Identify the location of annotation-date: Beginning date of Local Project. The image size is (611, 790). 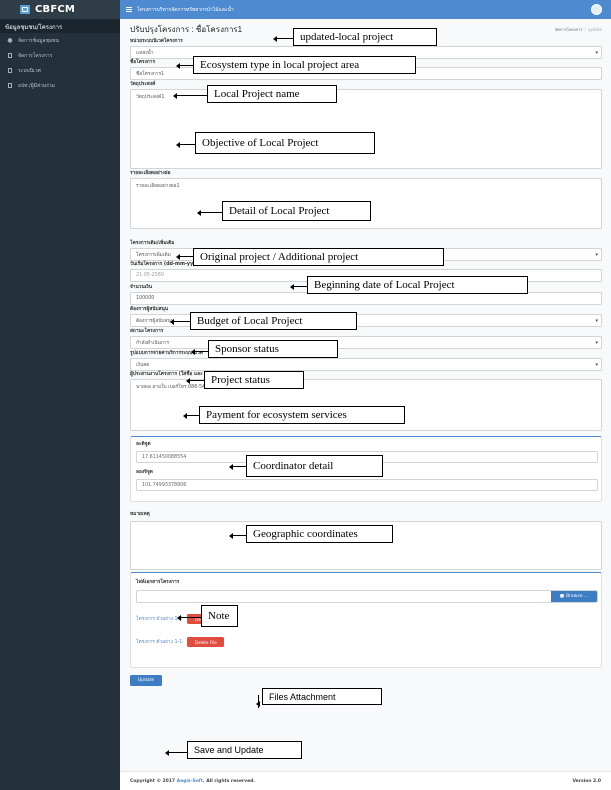
(417, 285).